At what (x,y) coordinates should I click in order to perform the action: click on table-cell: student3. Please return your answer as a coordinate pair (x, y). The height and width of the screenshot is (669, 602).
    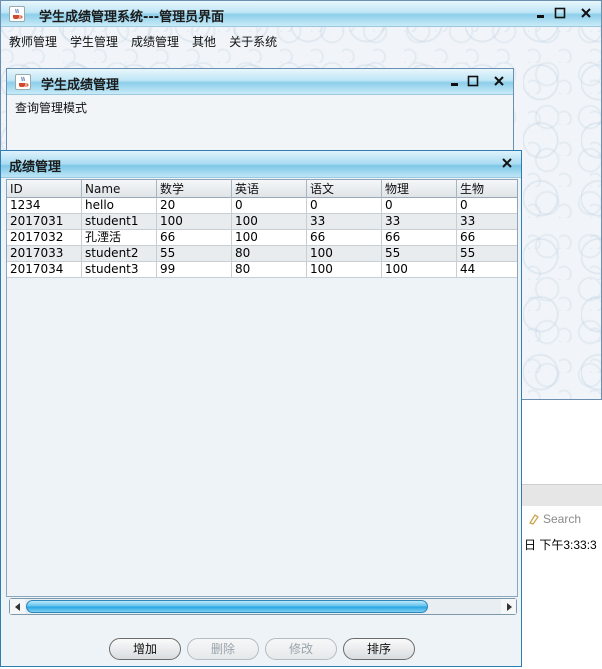
    Looking at the image, I should click on (119, 269).